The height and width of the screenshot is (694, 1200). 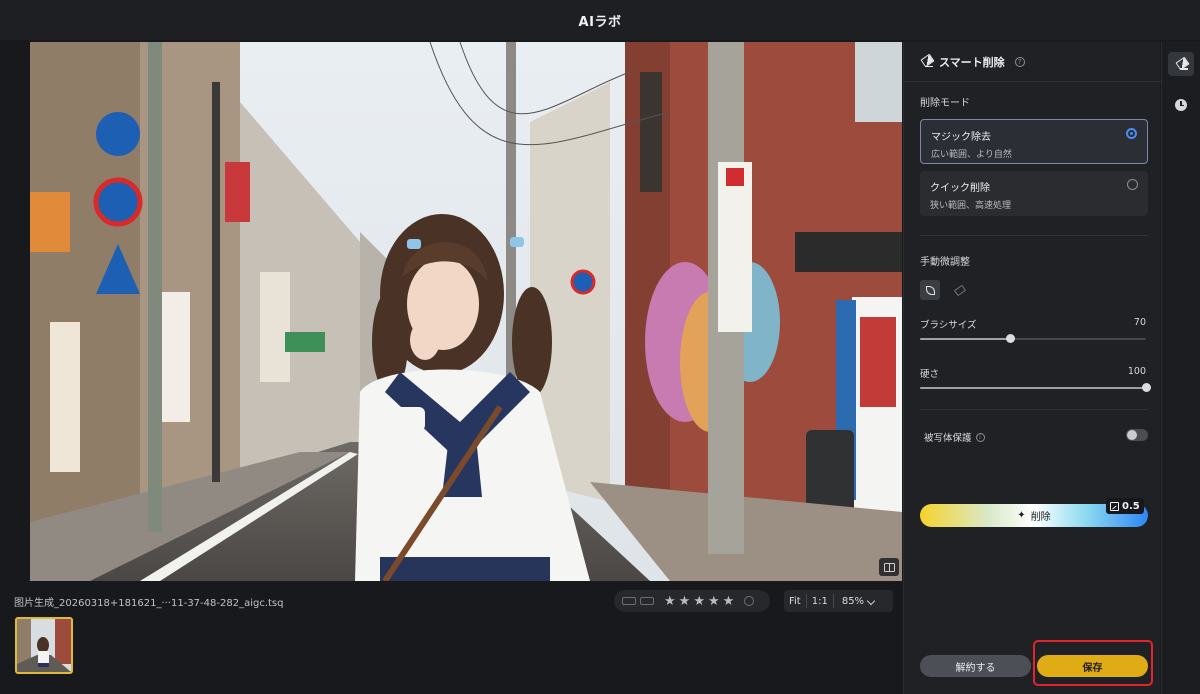 I want to click on compare-view-button, so click(x=889, y=567).